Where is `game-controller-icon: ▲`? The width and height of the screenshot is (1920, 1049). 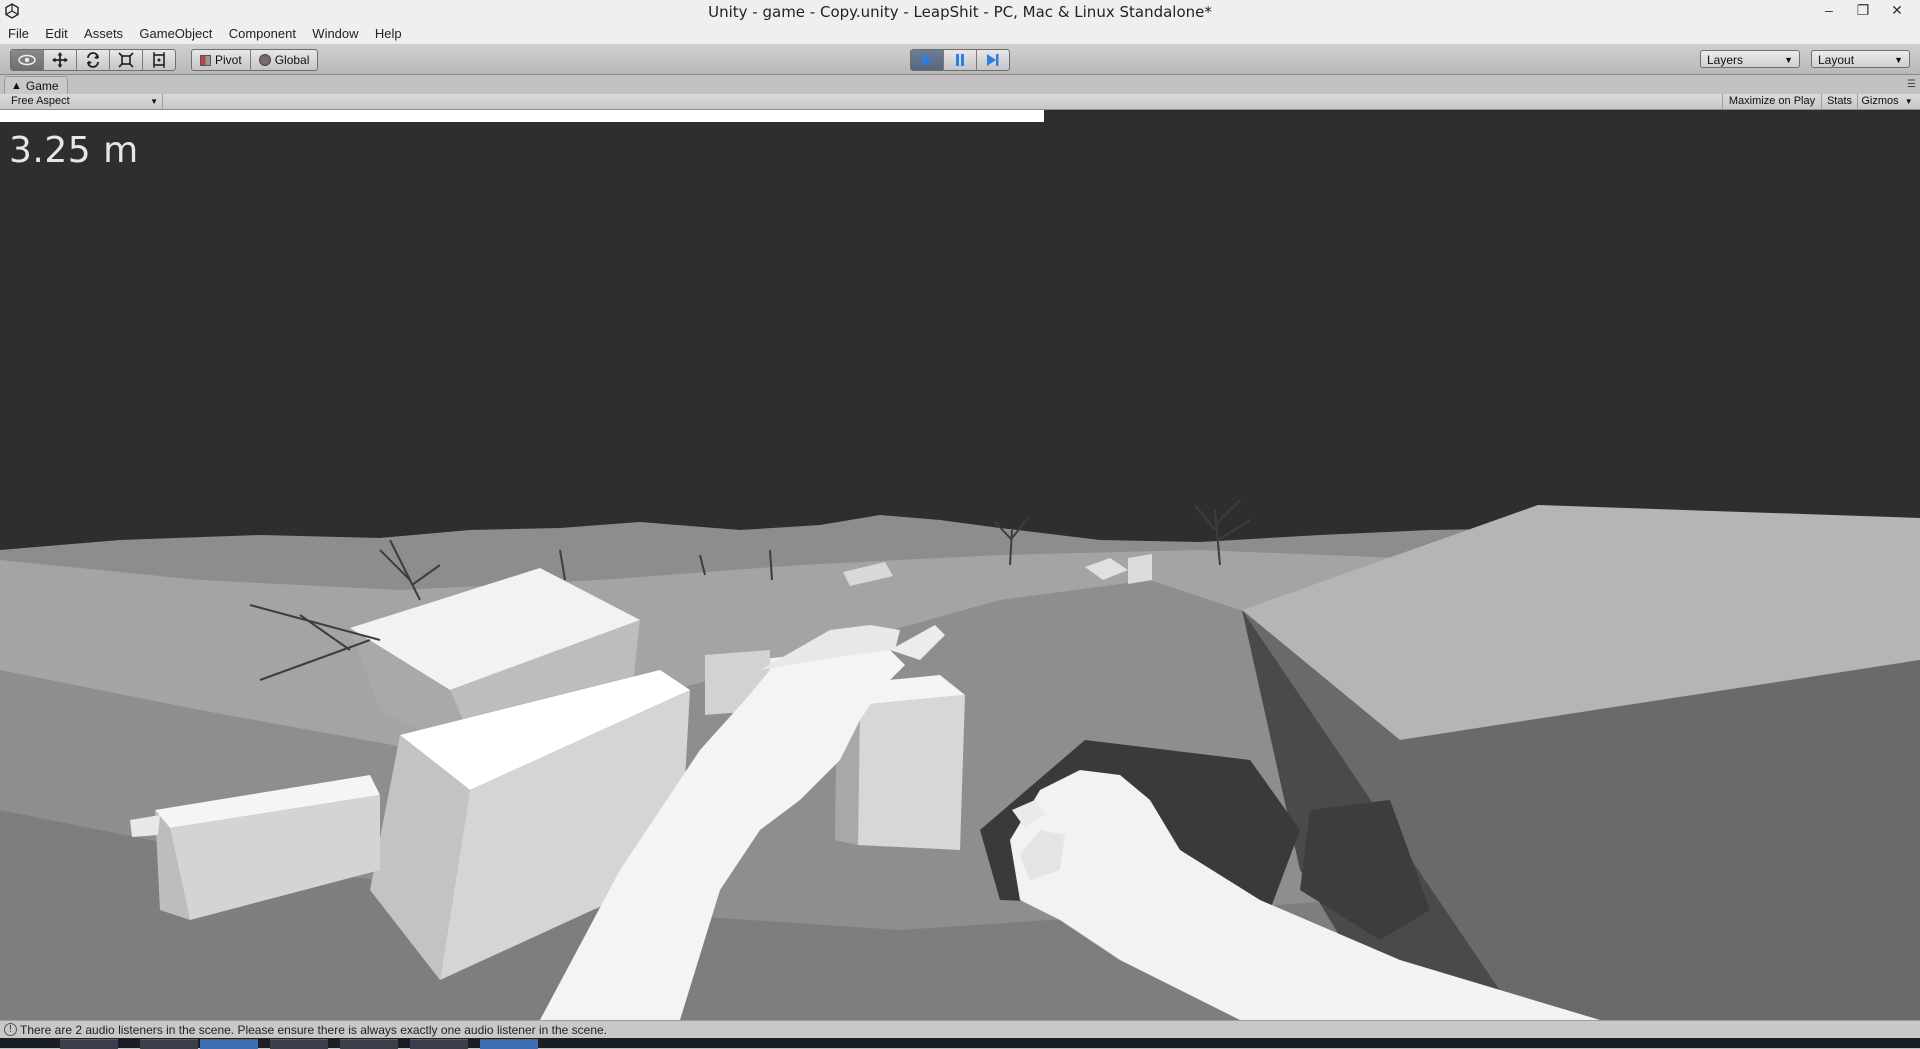
game-controller-icon: ▲ is located at coordinates (16, 86).